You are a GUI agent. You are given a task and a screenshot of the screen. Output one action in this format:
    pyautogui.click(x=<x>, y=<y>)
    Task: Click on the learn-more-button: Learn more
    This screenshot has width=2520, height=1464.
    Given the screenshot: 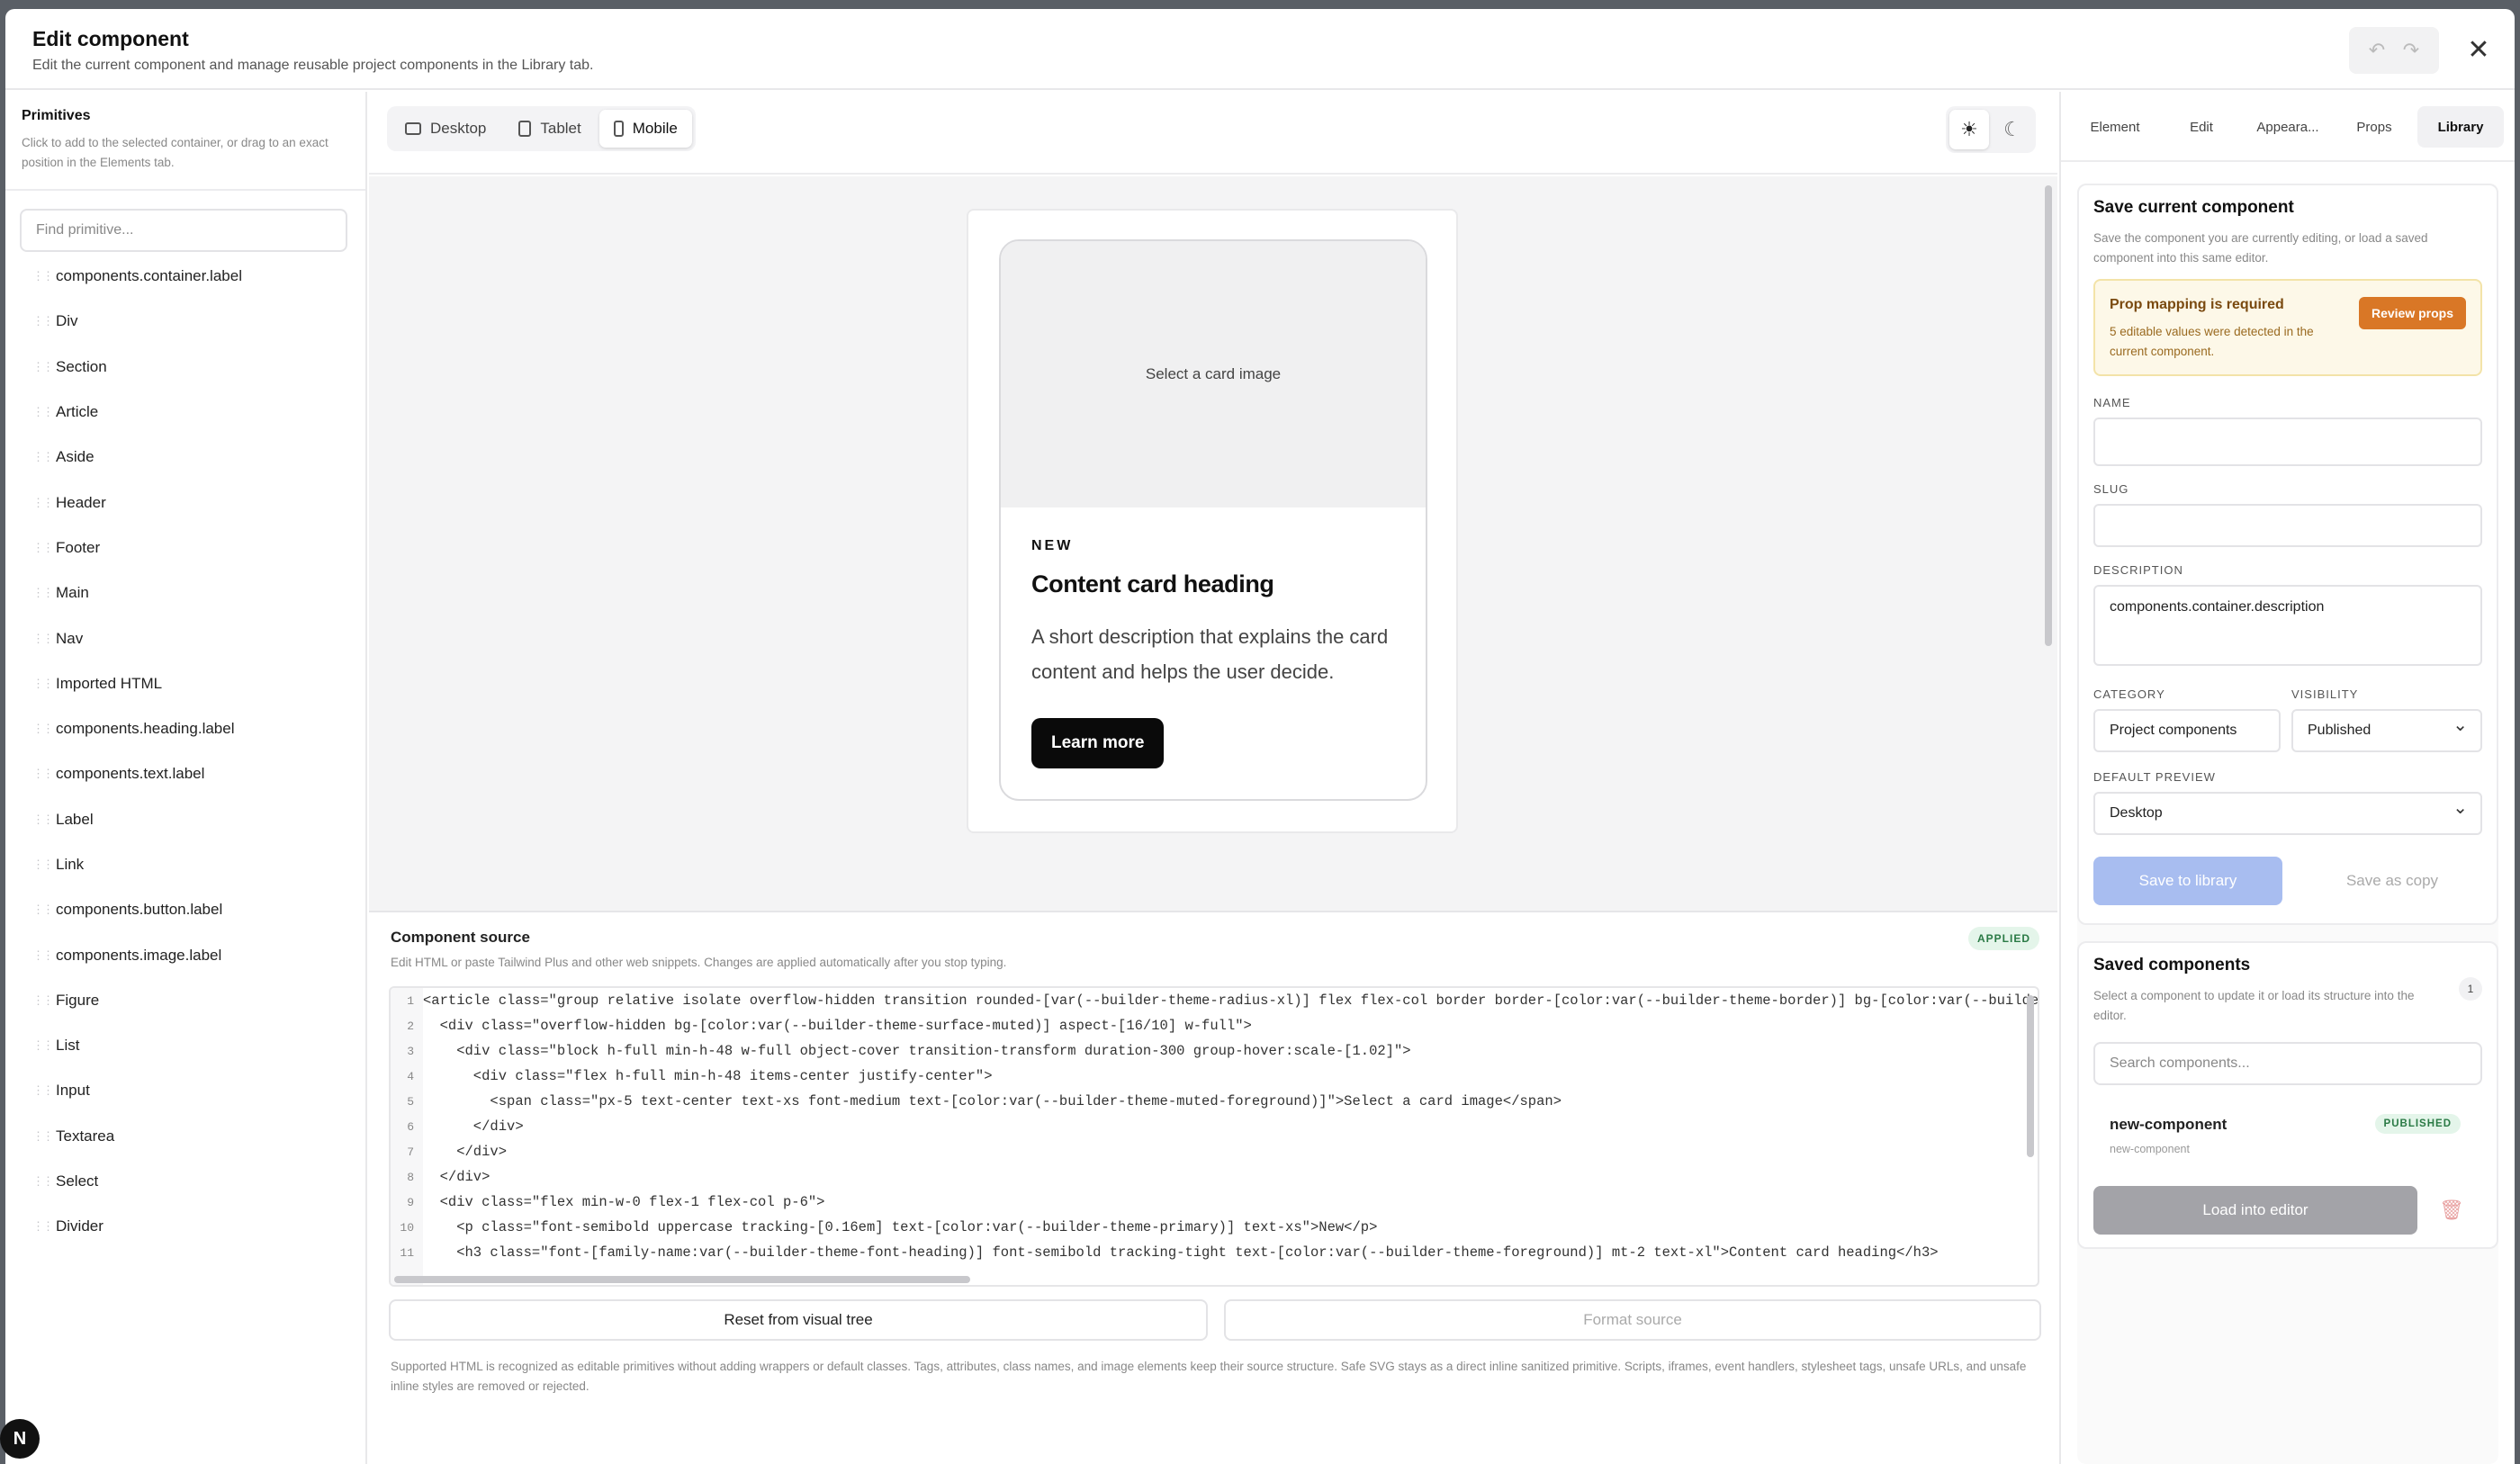 What is the action you would take?
    pyautogui.click(x=1098, y=743)
    